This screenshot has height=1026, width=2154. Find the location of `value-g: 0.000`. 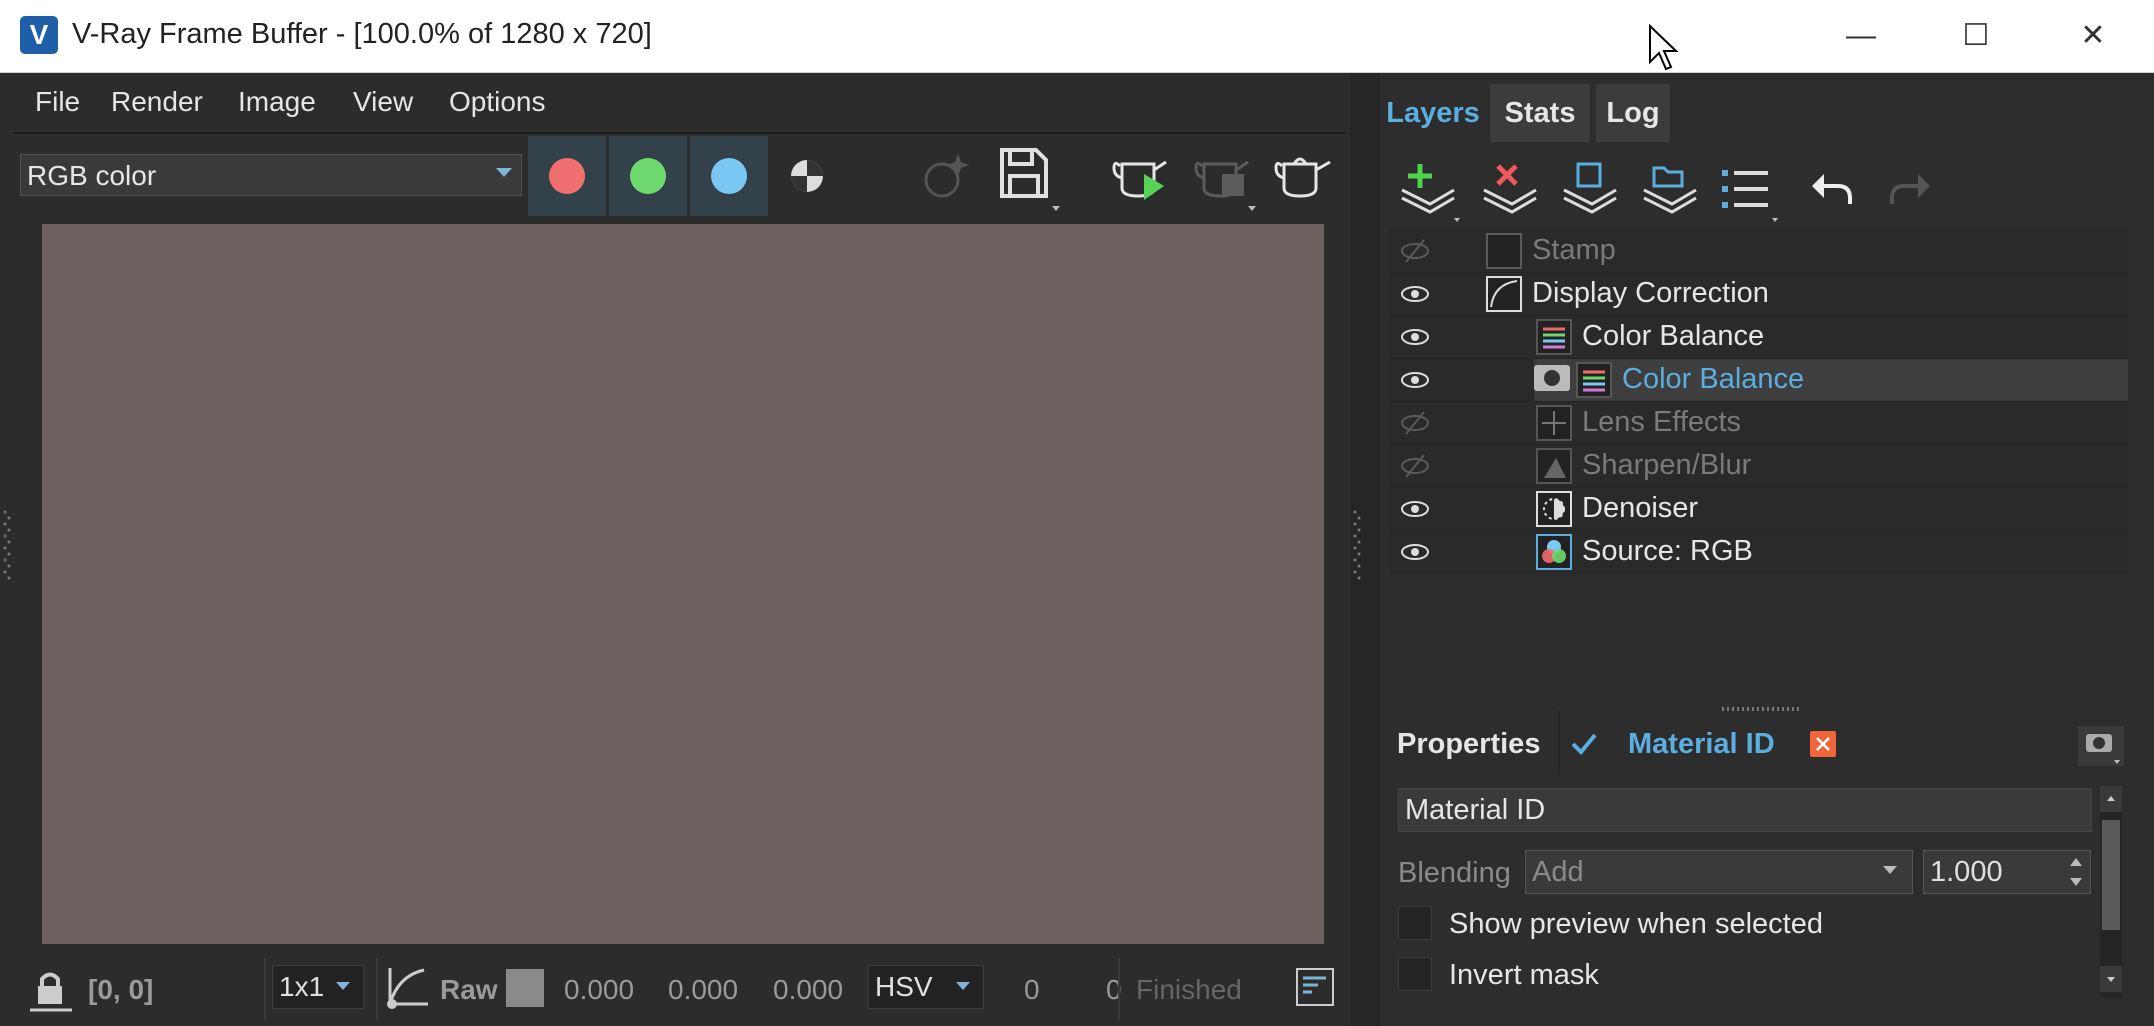

value-g: 0.000 is located at coordinates (703, 989).